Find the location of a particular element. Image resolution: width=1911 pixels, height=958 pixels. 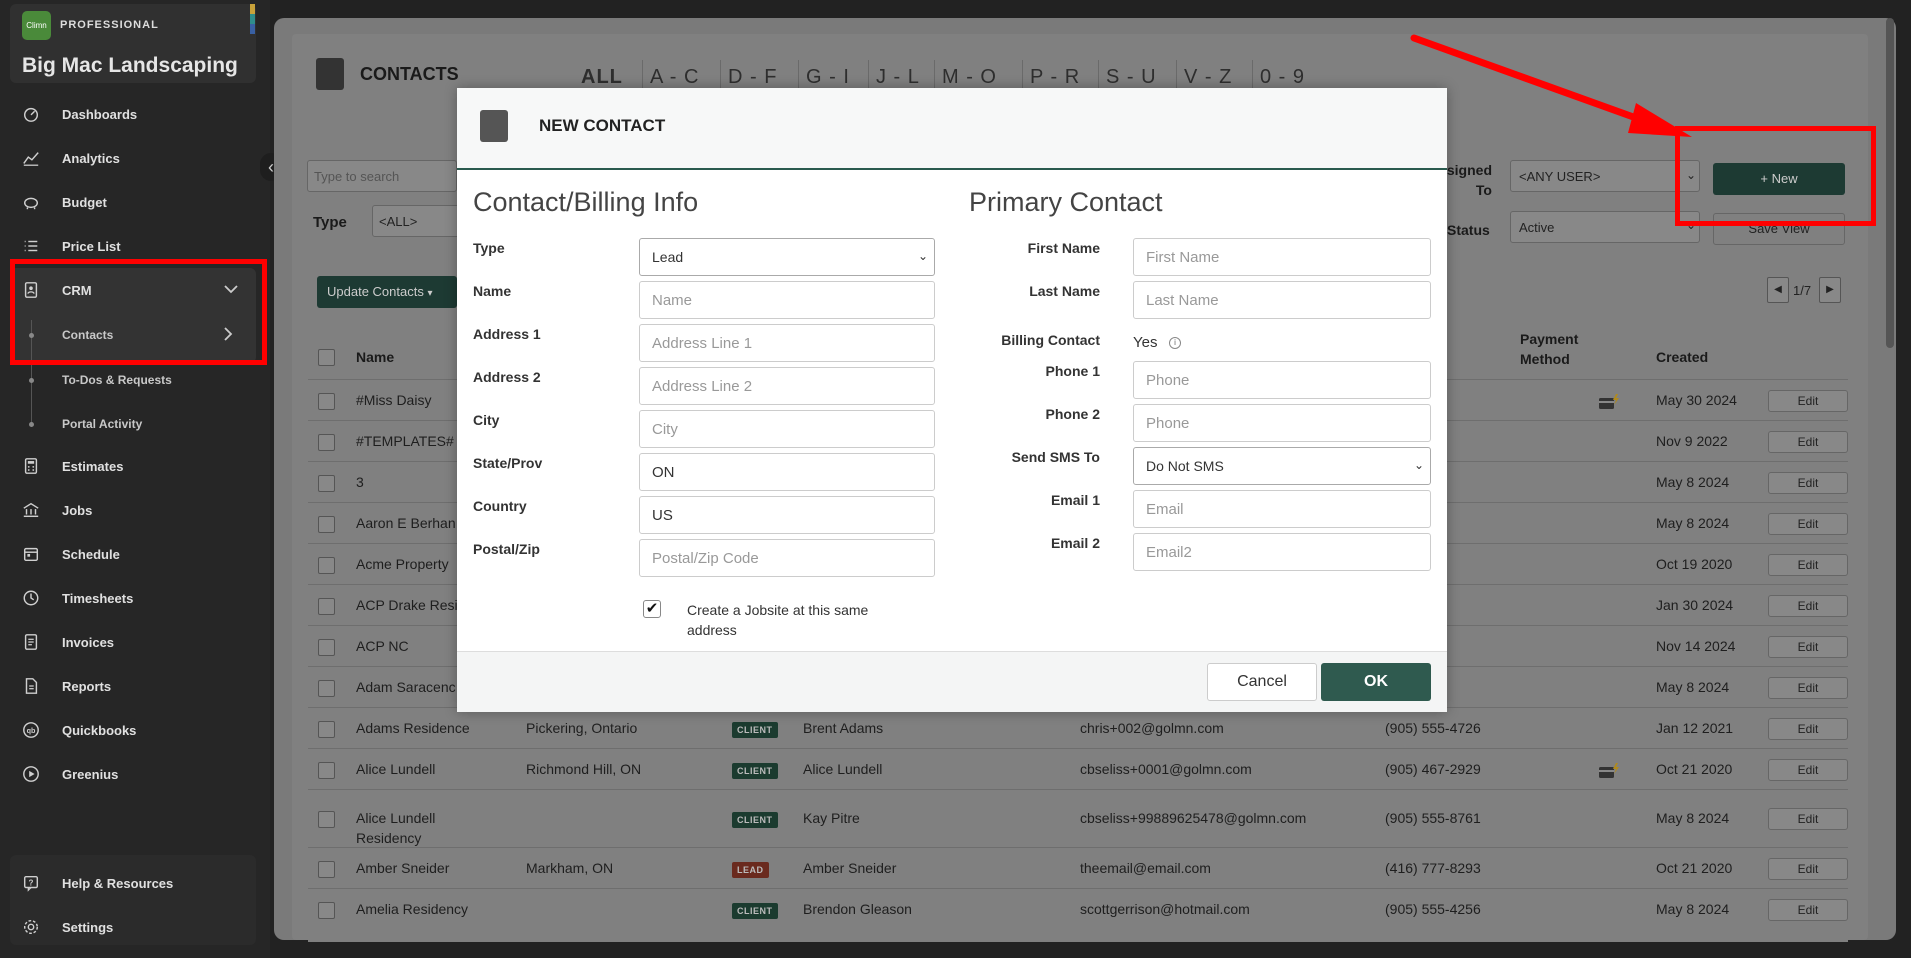

sidebar-item-jobs: Jobs is located at coordinates (128, 510).